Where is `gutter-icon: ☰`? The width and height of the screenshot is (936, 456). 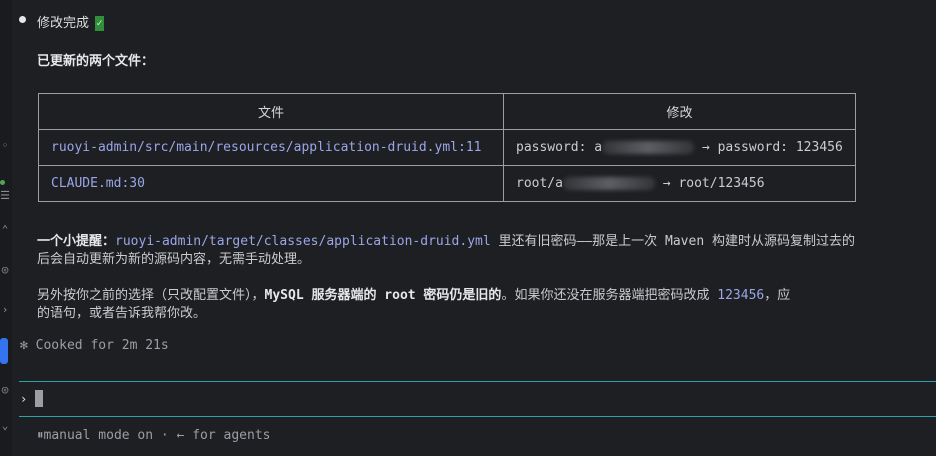
gutter-icon: ☰ is located at coordinates (5, 196).